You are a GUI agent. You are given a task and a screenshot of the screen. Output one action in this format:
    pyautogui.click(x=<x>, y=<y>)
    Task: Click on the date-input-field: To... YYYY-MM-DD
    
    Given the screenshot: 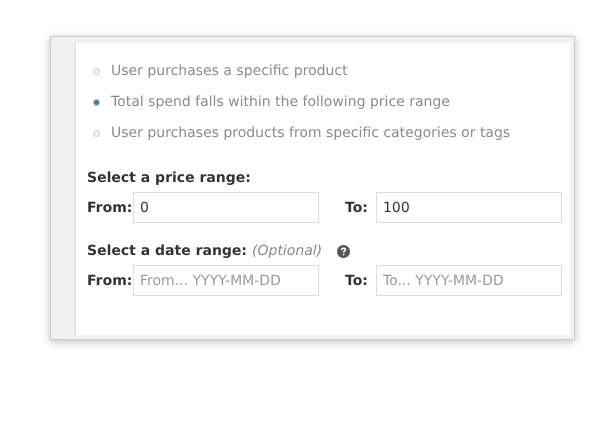 What is the action you would take?
    pyautogui.click(x=469, y=280)
    